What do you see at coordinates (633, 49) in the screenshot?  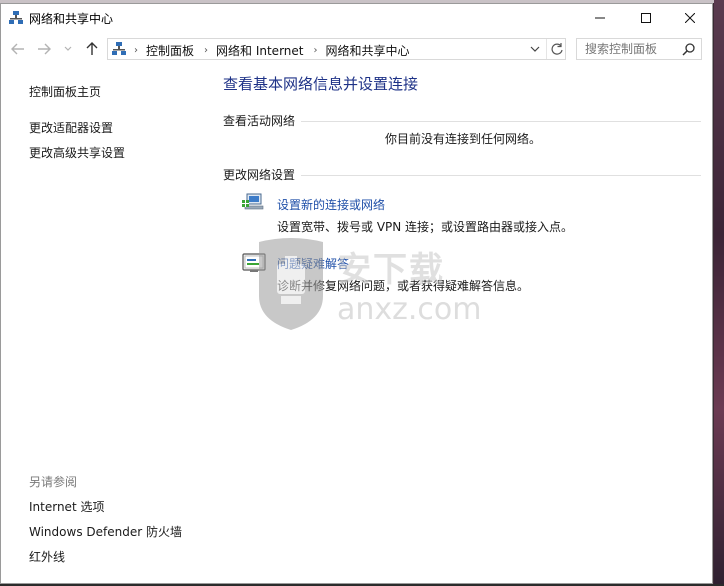 I see `search-input` at bounding box center [633, 49].